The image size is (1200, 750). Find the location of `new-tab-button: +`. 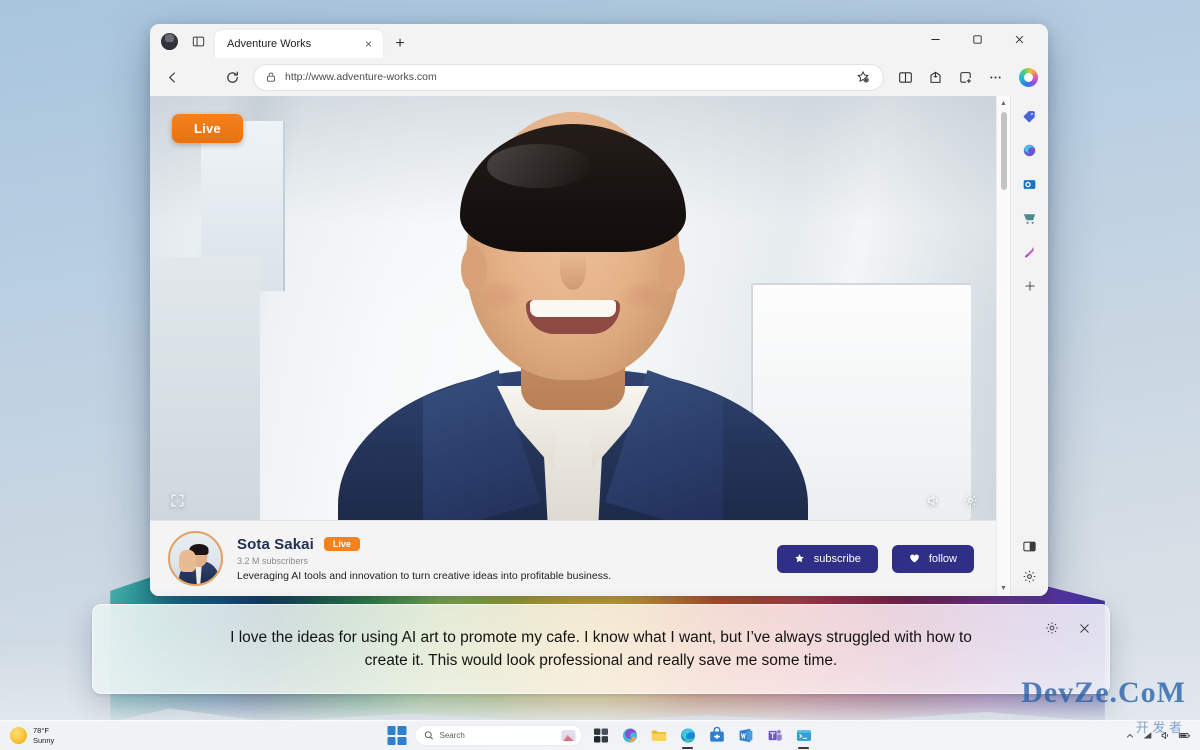

new-tab-button: + is located at coordinates (400, 44).